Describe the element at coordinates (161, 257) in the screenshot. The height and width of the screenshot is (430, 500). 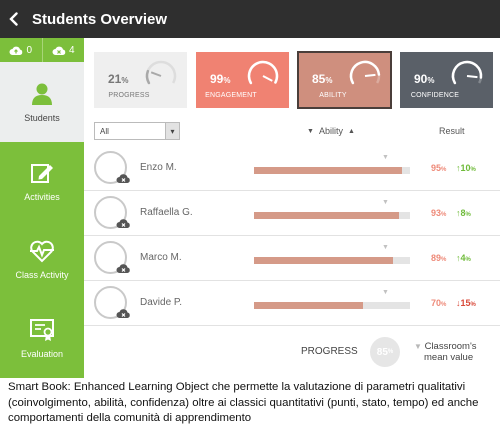
I see `student-name: Marco M.` at that location.